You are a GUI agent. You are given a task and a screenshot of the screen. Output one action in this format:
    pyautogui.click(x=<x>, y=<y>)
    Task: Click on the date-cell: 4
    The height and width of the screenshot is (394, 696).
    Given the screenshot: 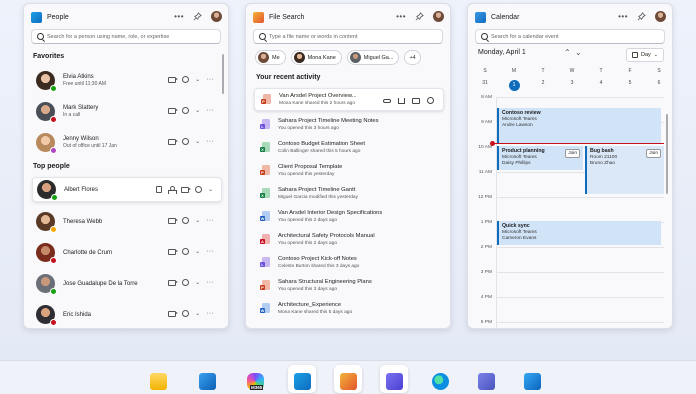 What is the action you would take?
    pyautogui.click(x=601, y=85)
    